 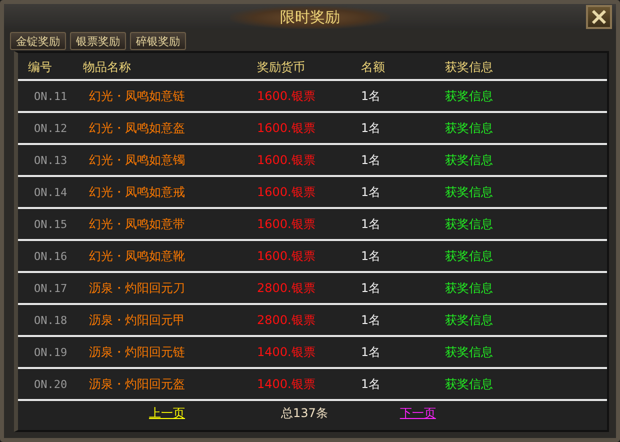 What do you see at coordinates (107, 67) in the screenshot?
I see `column-header: 物品名称` at bounding box center [107, 67].